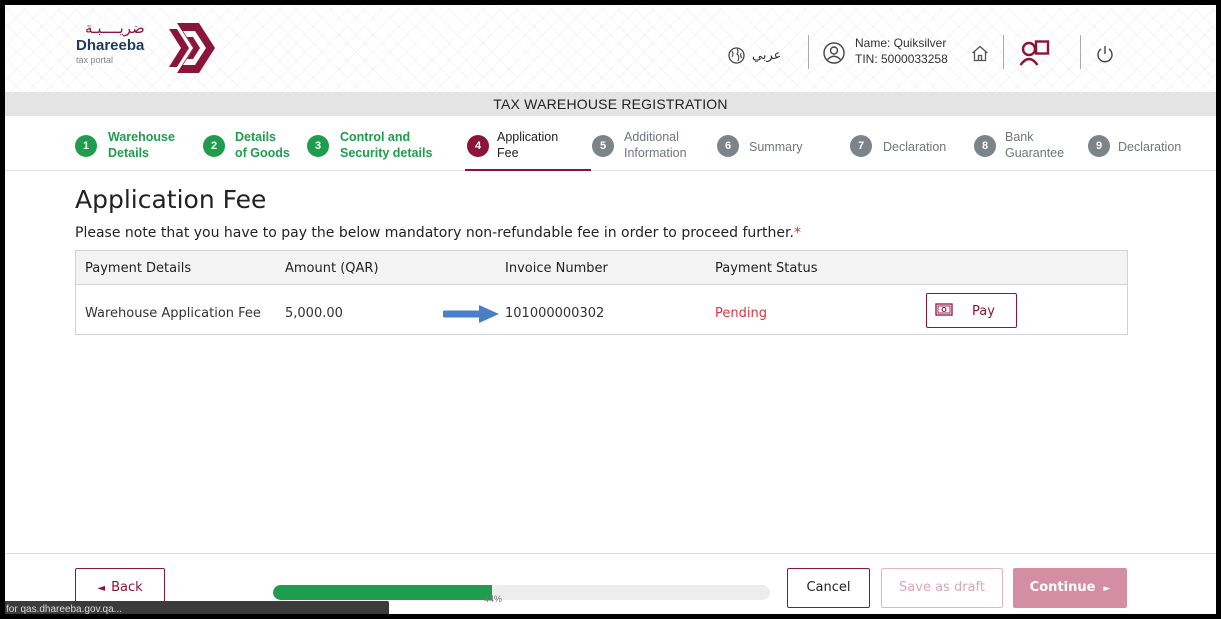 This screenshot has width=1221, height=619. What do you see at coordinates (95, 60) in the screenshot?
I see `logo-subtitle: tax portal` at bounding box center [95, 60].